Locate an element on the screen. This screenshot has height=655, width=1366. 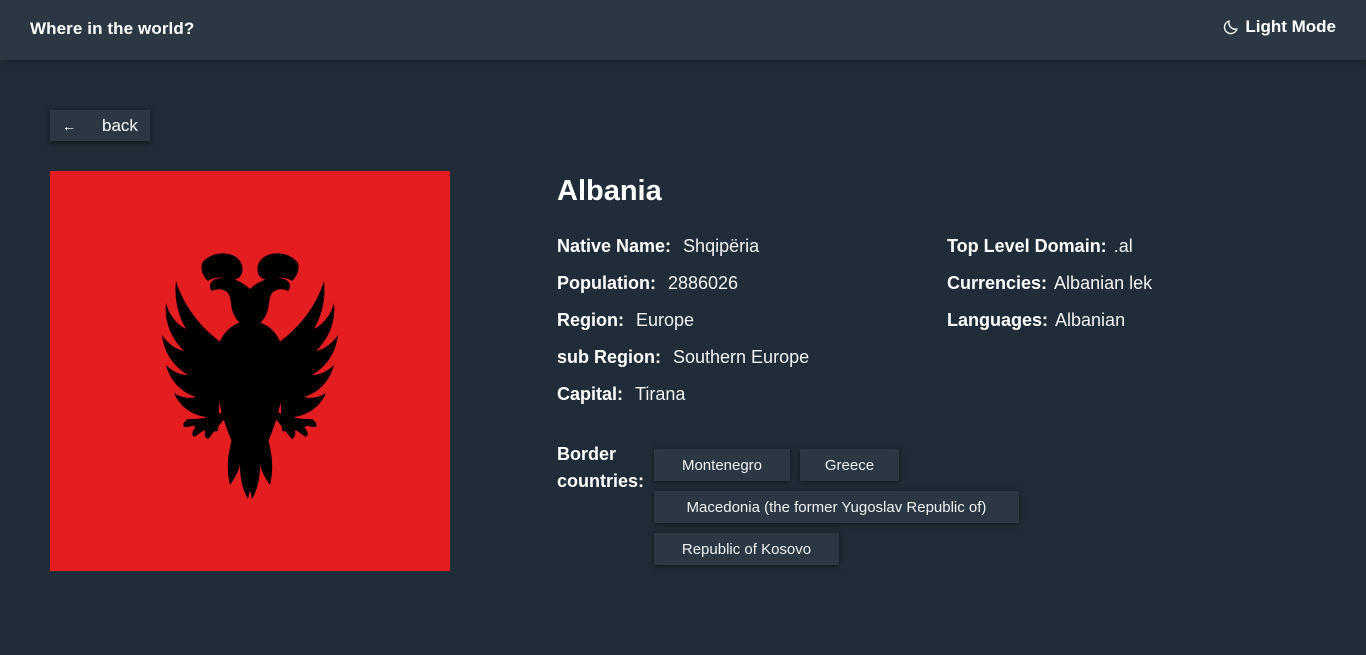
sub-region-row: sub Region: Southern Europe is located at coordinates (683, 357).